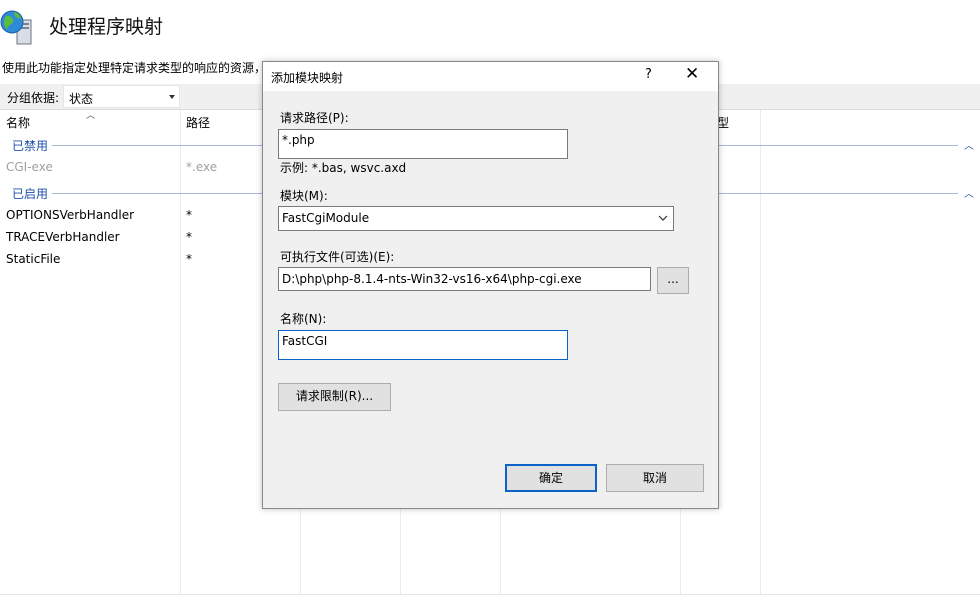 This screenshot has width=980, height=604. I want to click on group-label: 已禁用, so click(30, 146).